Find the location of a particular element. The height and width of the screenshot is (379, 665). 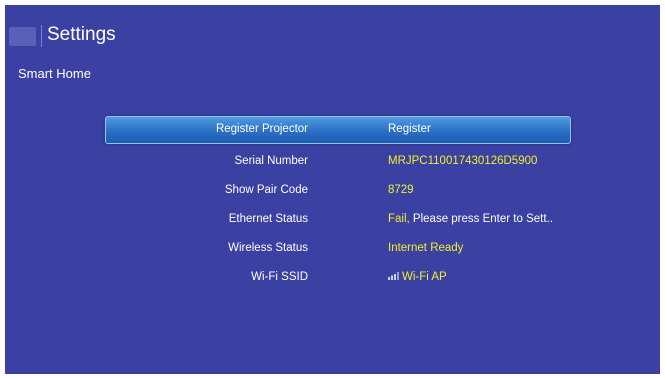

page-subtitle: Smart Home is located at coordinates (54, 73).